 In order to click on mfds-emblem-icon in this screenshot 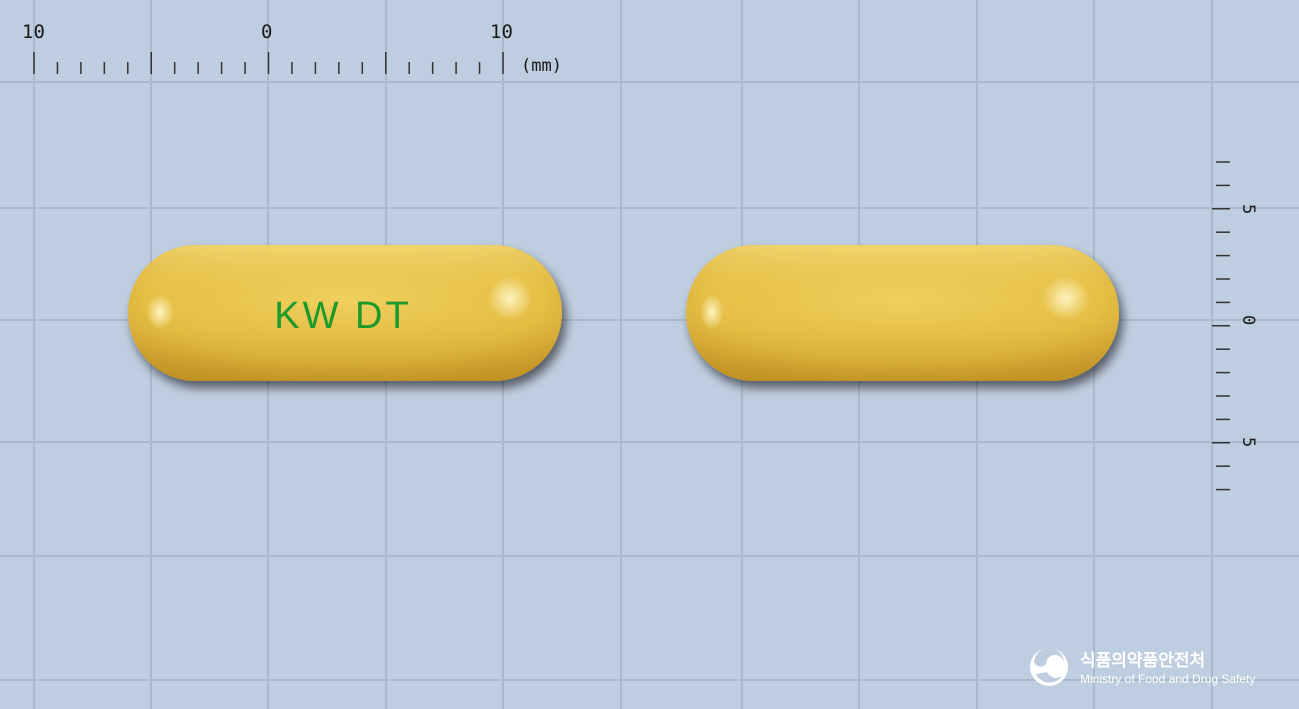, I will do `click(1049, 666)`.